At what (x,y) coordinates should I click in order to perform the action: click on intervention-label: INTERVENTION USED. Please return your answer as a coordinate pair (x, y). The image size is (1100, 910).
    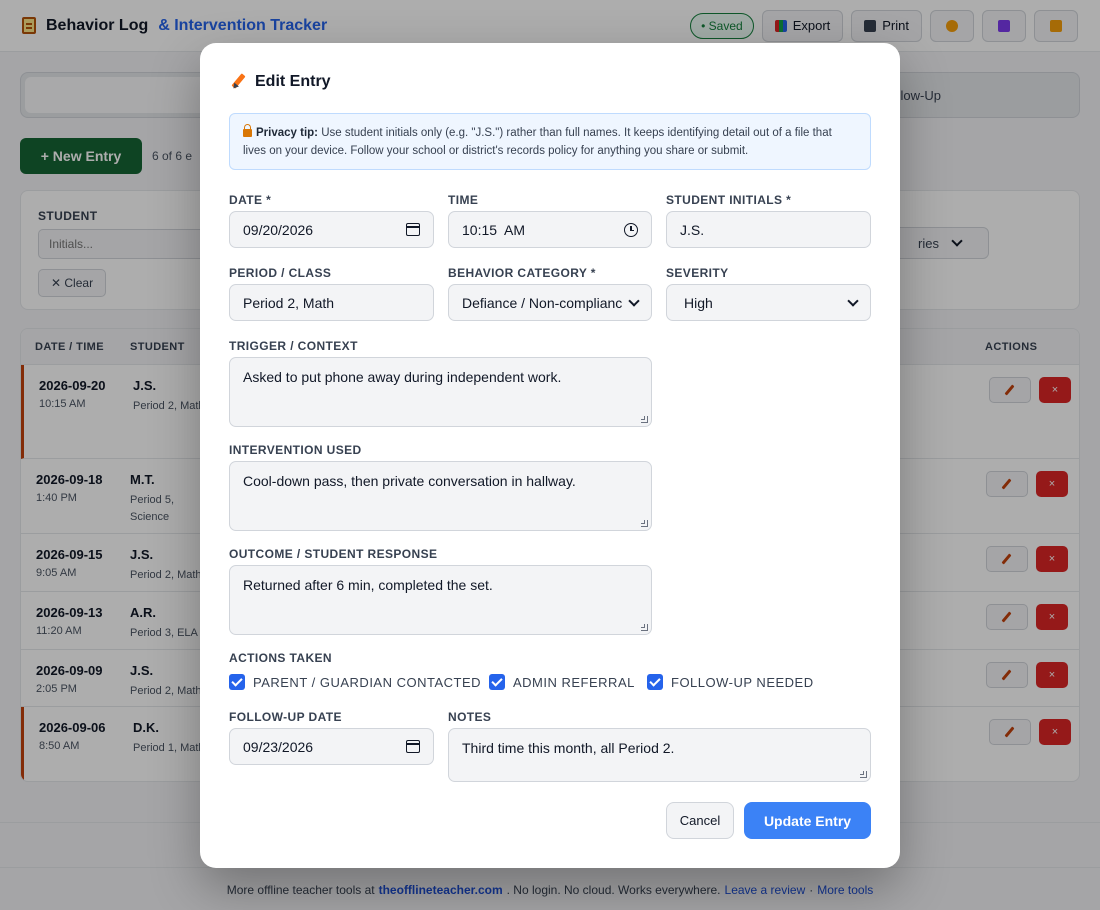
    Looking at the image, I should click on (295, 450).